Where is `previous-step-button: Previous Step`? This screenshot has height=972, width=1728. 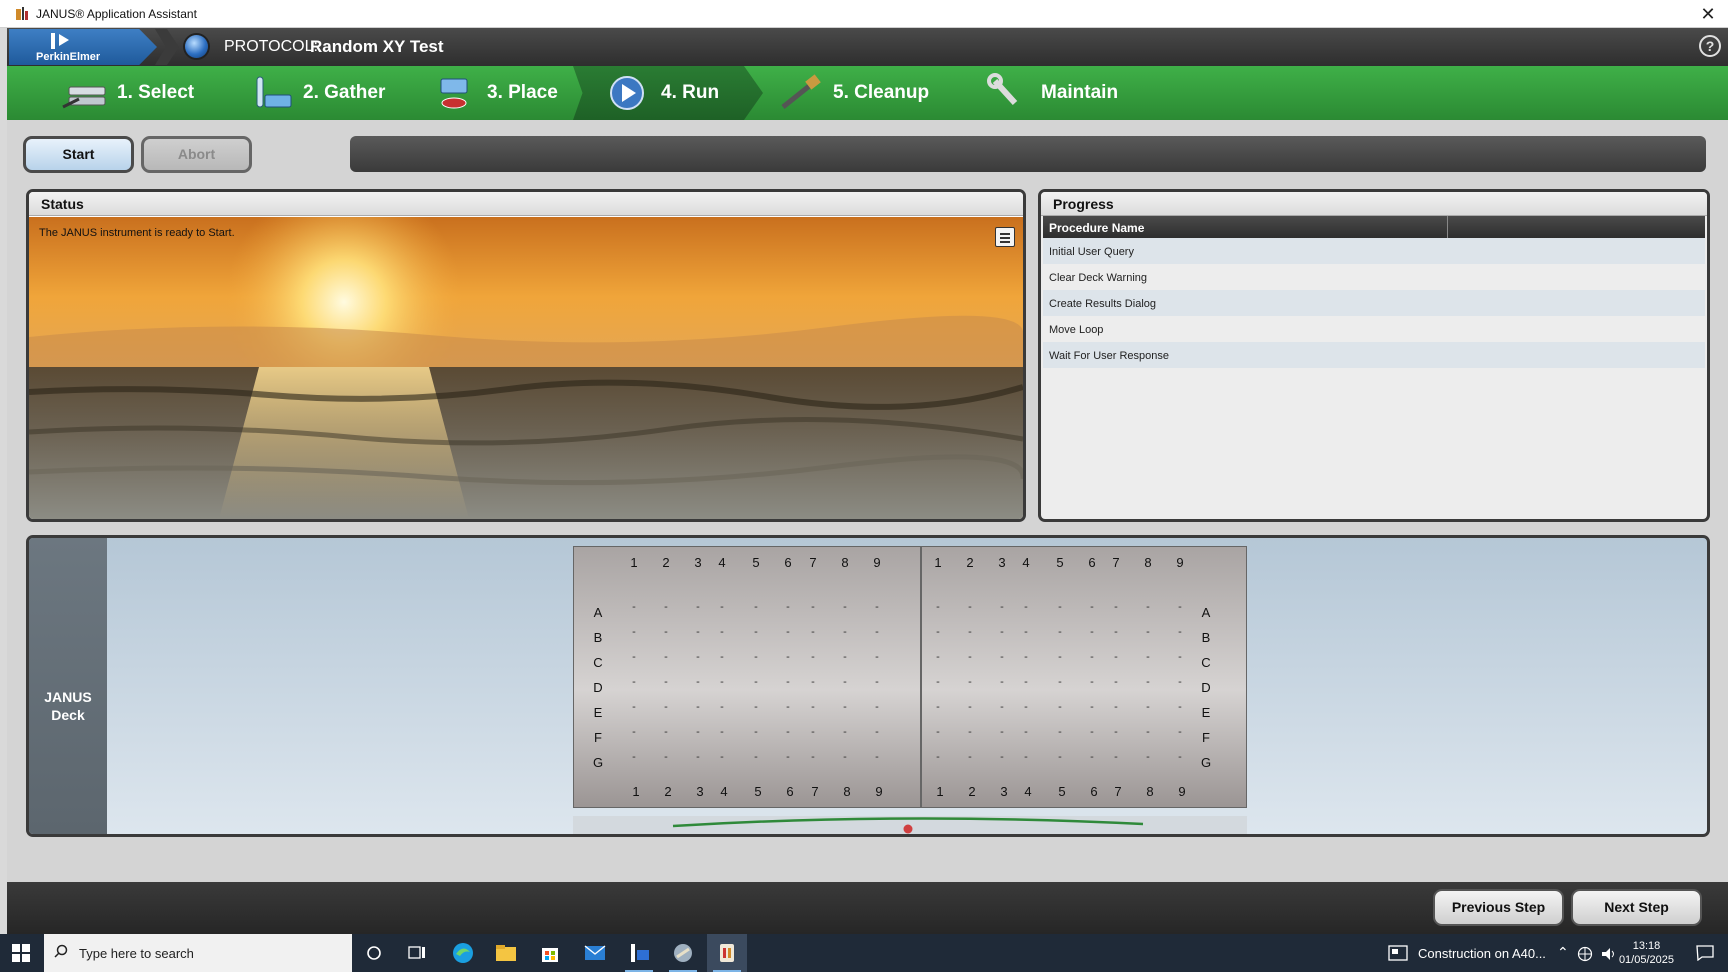 previous-step-button: Previous Step is located at coordinates (1498, 907).